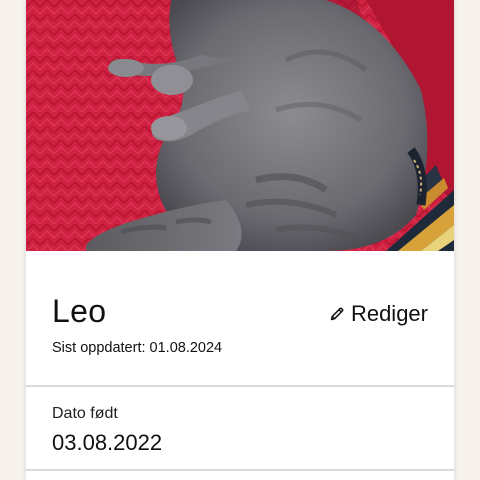 Image resolution: width=480 pixels, height=480 pixels. I want to click on last-updated: Sist oppdatert: 01.08.2024, so click(137, 348).